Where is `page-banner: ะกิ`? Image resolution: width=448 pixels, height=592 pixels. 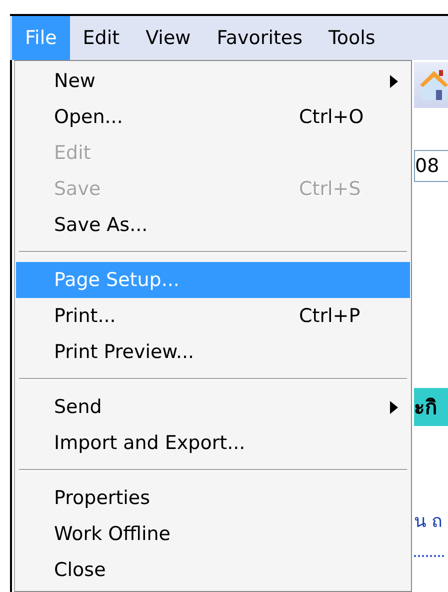 page-banner: ะกิ is located at coordinates (431, 407).